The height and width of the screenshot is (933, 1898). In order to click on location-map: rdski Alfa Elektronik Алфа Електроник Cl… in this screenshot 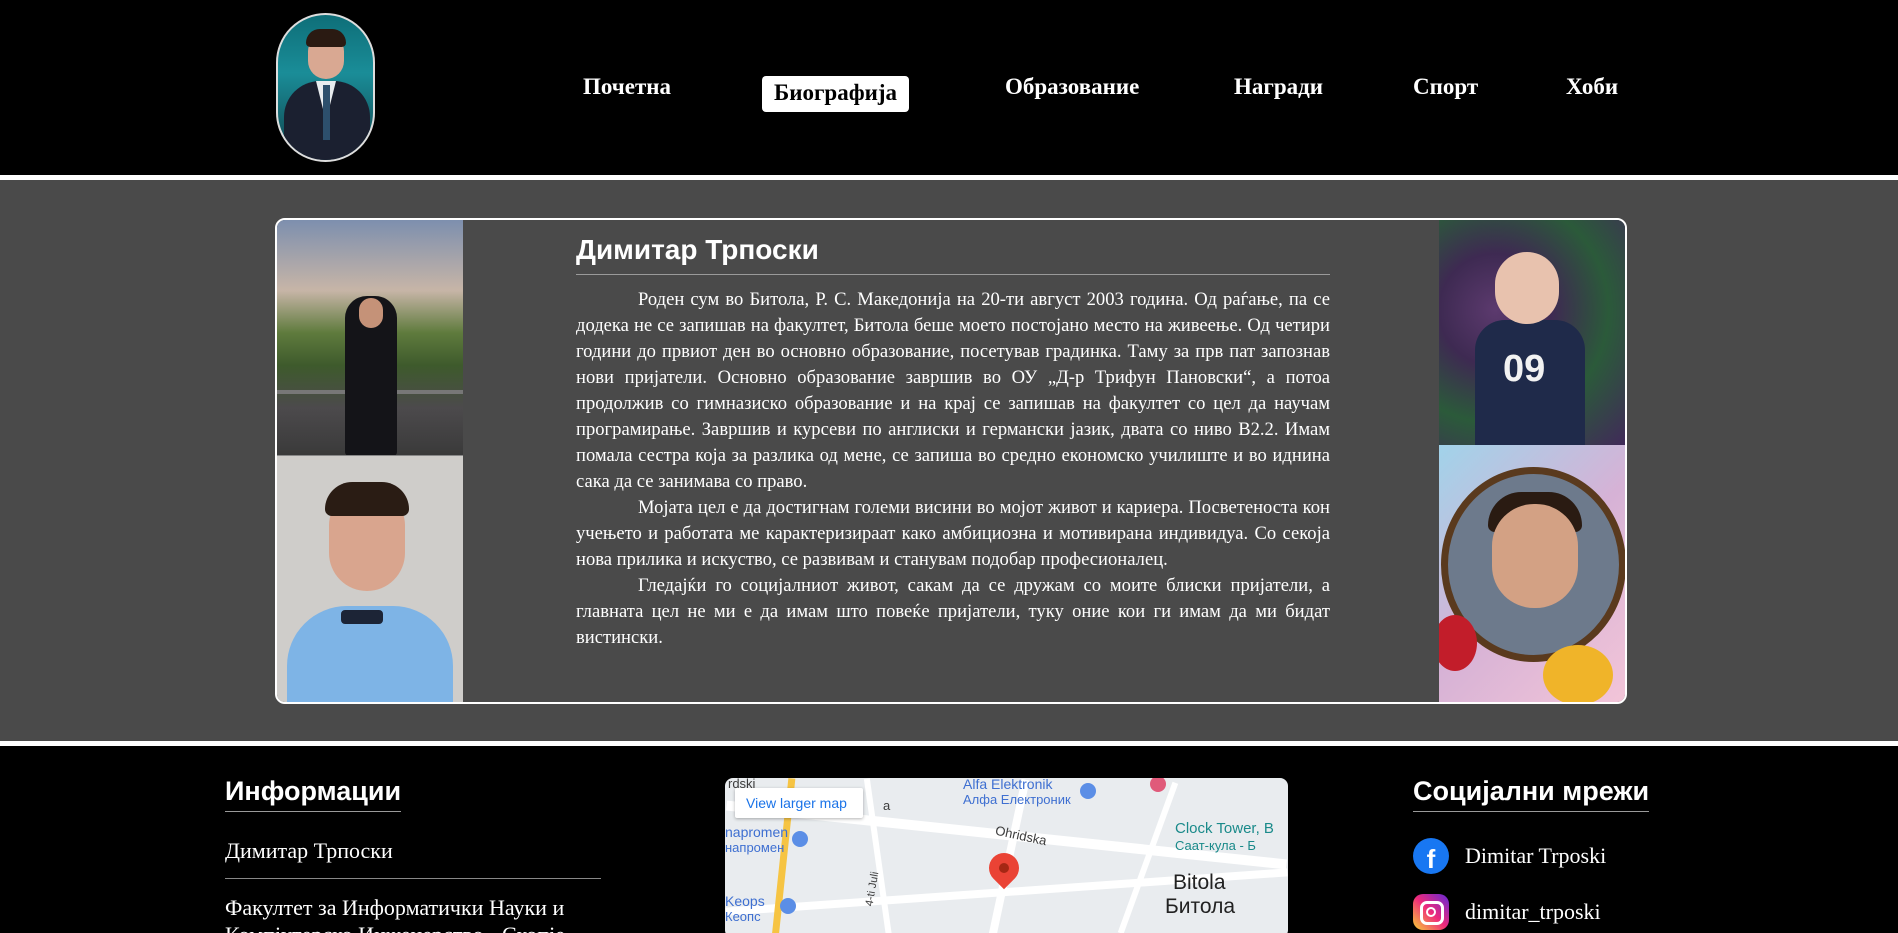, I will do `click(1006, 855)`.